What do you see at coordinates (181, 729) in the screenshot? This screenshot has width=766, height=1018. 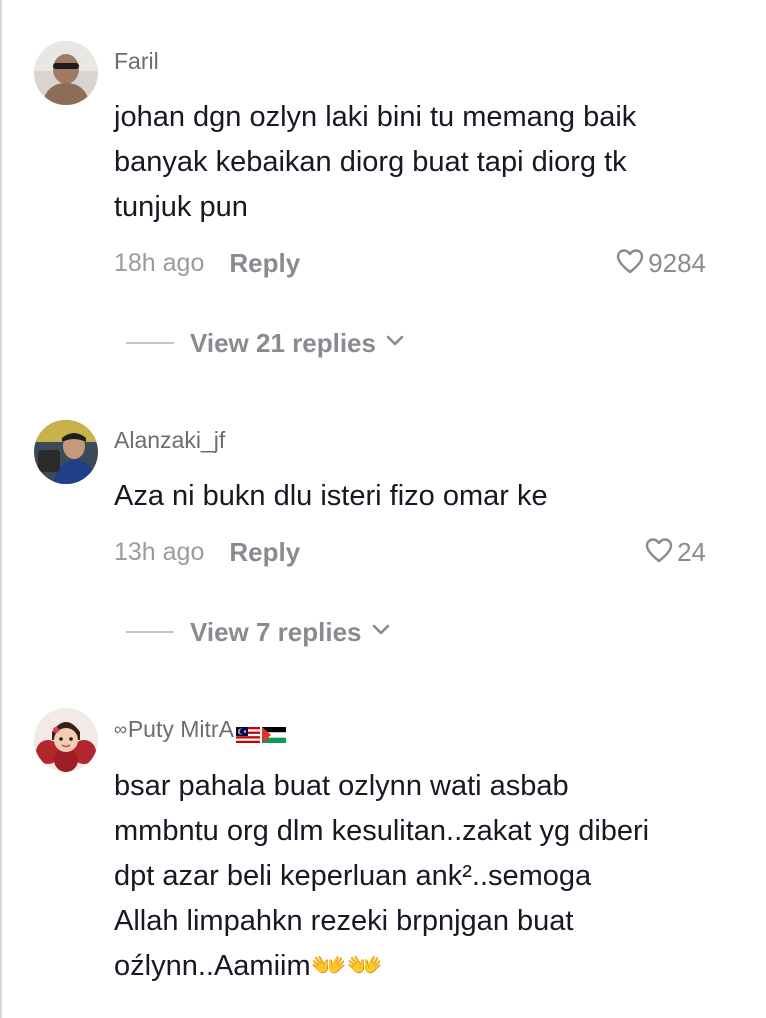 I see `username-text: Puty MitrA` at bounding box center [181, 729].